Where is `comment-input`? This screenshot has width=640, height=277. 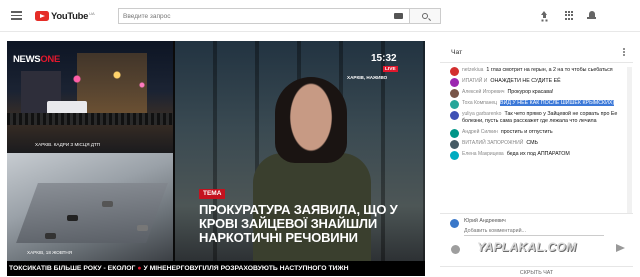
comment-input is located at coordinates (534, 231).